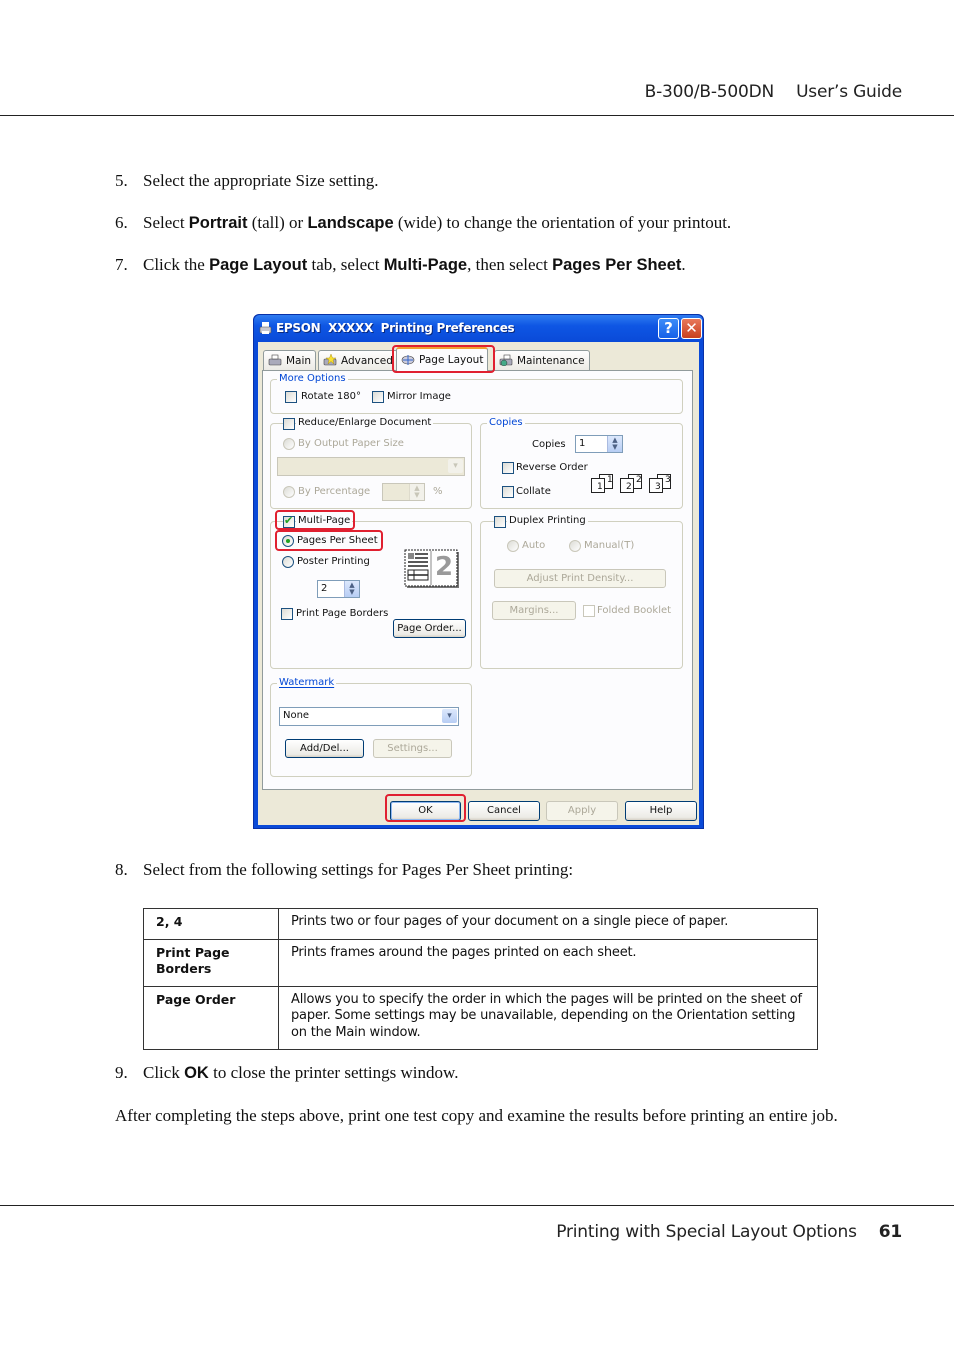  What do you see at coordinates (890, 1232) in the screenshot?
I see `page-number: 61` at bounding box center [890, 1232].